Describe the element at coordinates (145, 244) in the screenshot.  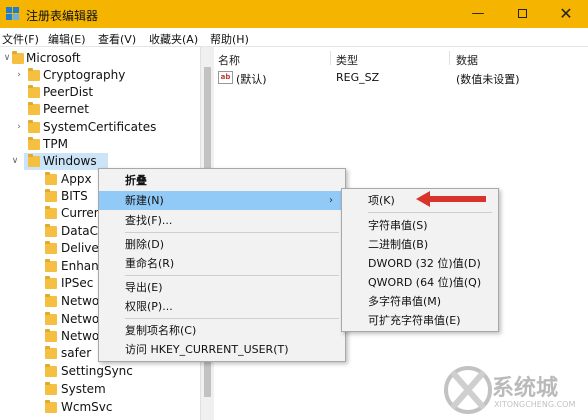
I see `menu-item-label: 删除(D)` at that location.